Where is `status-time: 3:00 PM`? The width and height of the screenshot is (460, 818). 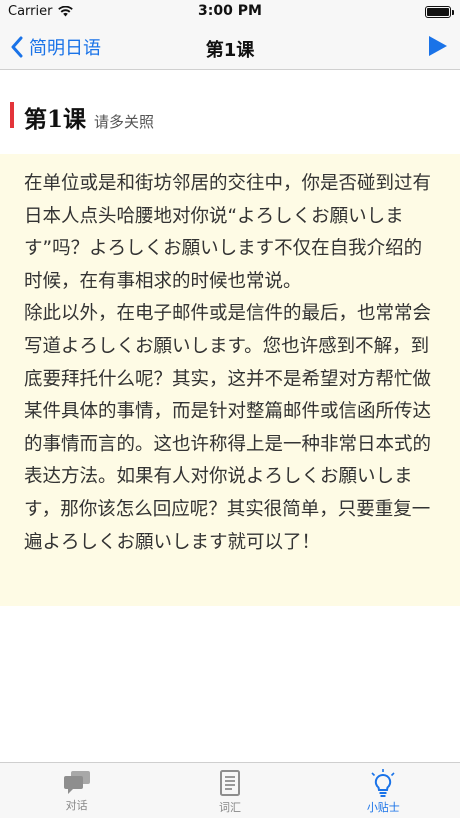
status-time: 3:00 PM is located at coordinates (230, 11).